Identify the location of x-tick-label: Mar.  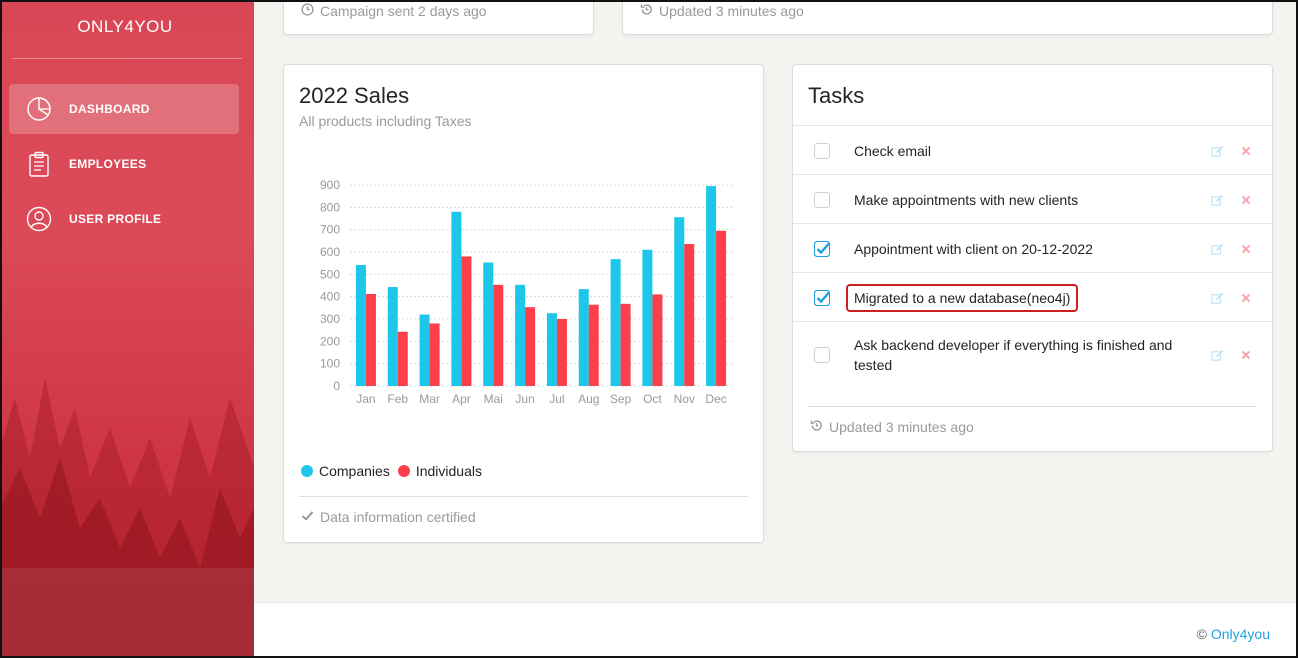
(429, 399).